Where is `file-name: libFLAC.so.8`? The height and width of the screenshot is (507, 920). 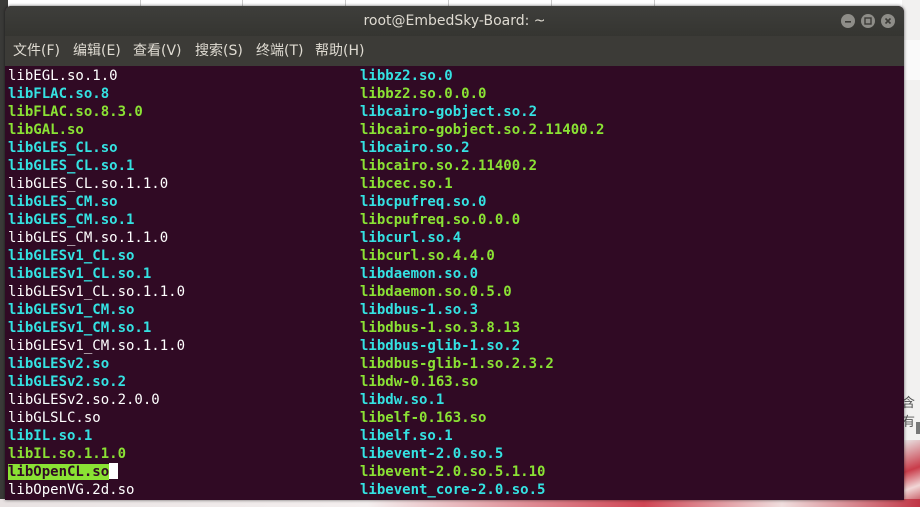
file-name: libFLAC.so.8 is located at coordinates (59, 94).